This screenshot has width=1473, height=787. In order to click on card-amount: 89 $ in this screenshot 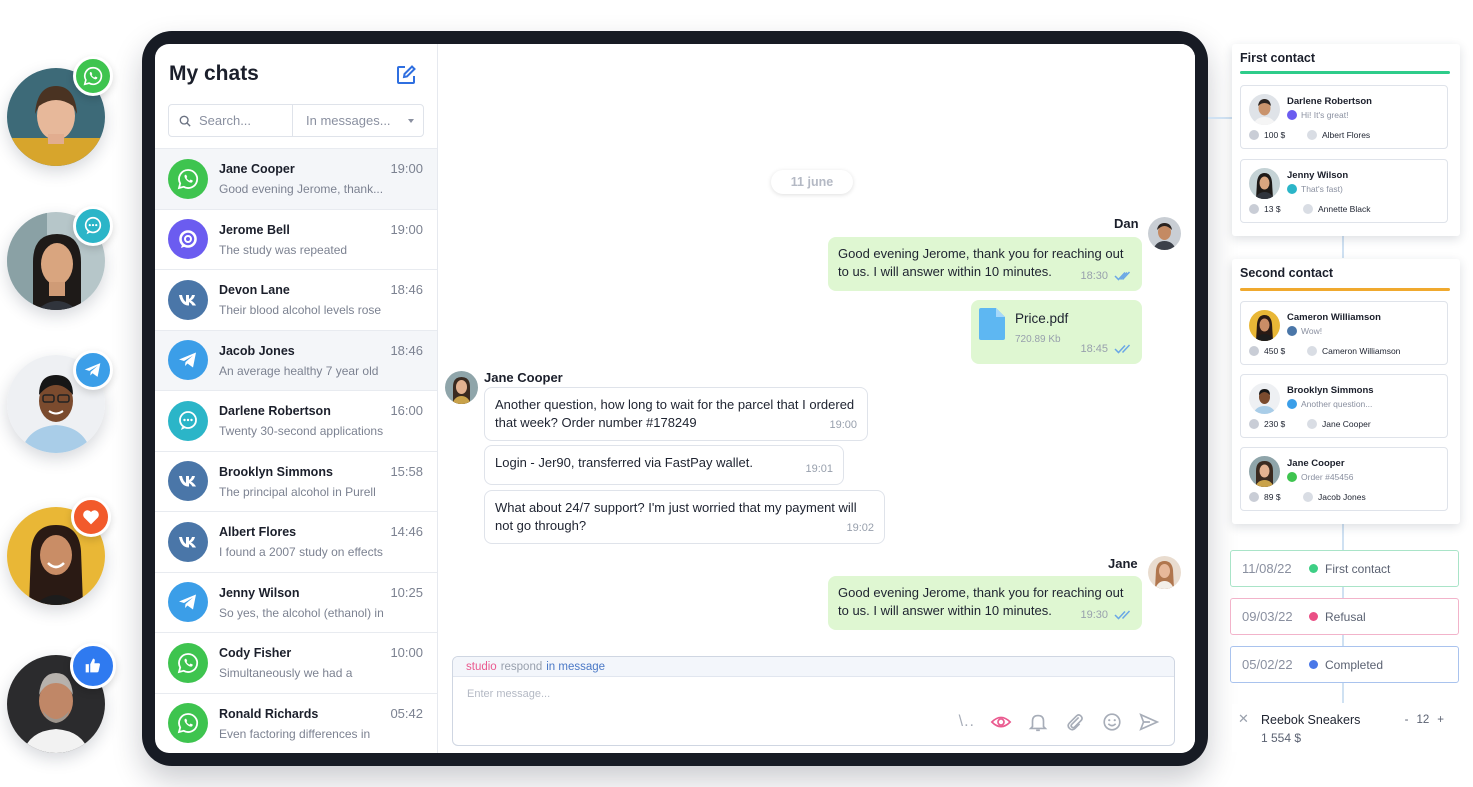, I will do `click(1265, 497)`.